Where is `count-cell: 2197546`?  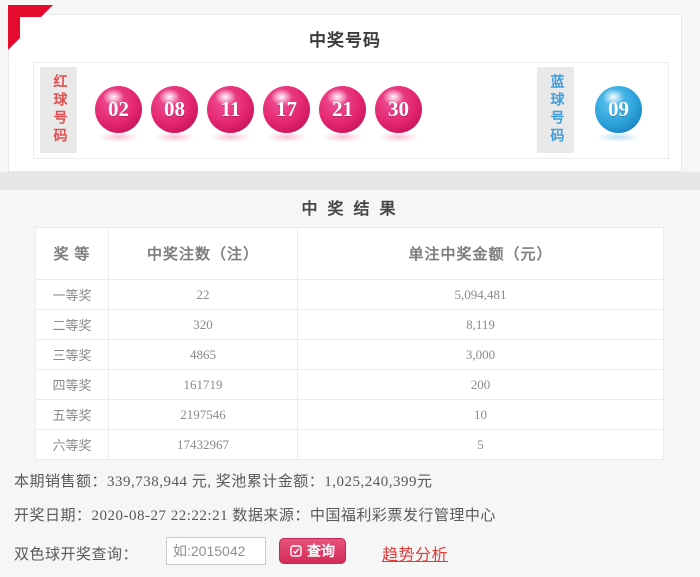
count-cell: 2197546 is located at coordinates (203, 414).